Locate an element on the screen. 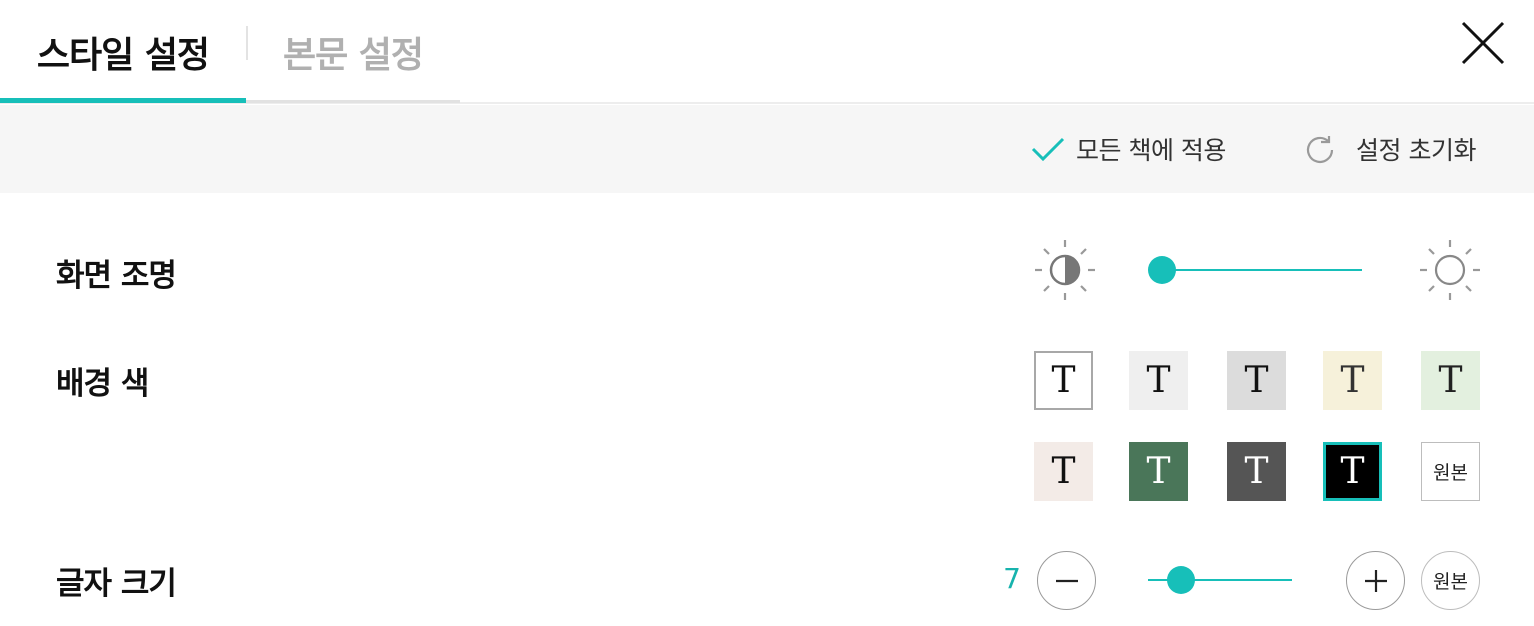 The height and width of the screenshot is (626, 1534). tab-style-settings: 스타일 설정 is located at coordinates (123, 52).